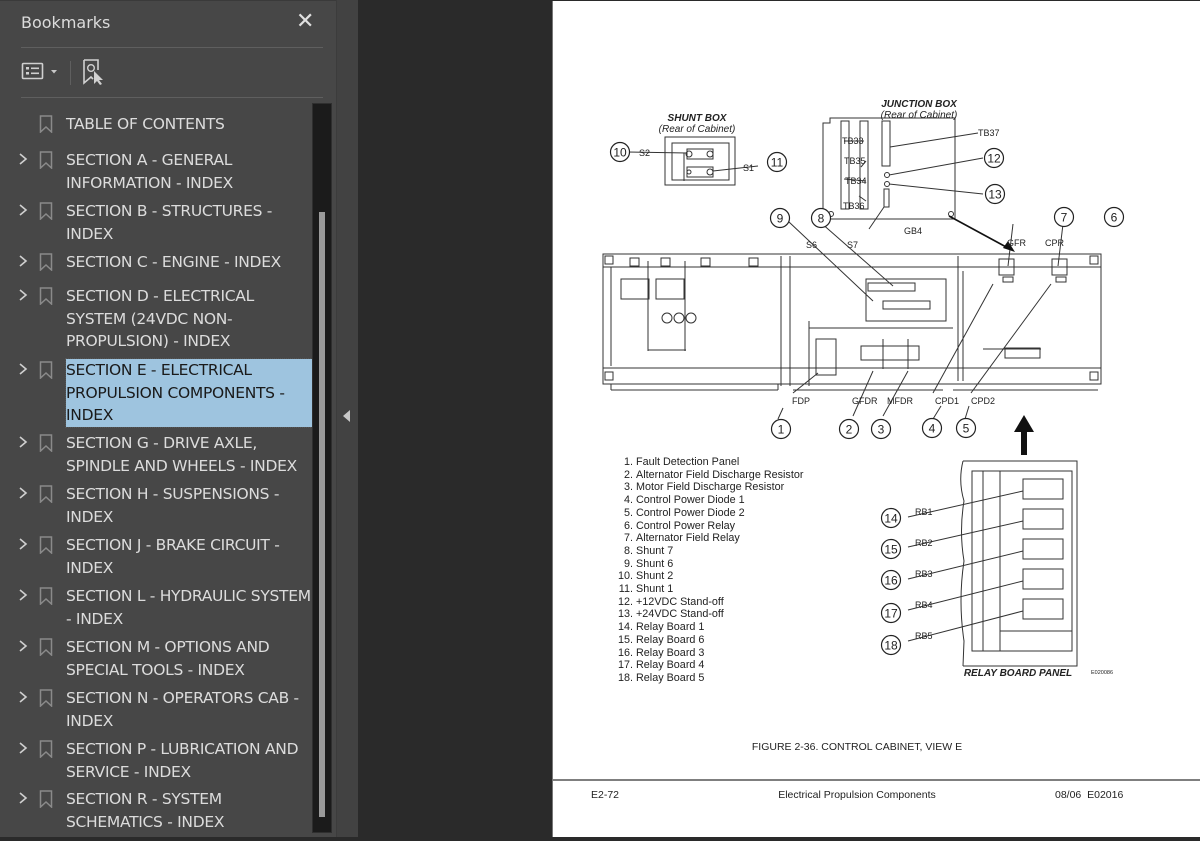 This screenshot has width=1200, height=841. What do you see at coordinates (1018, 673) in the screenshot?
I see `relay-panel-title: RELAY BOARD PANEL` at bounding box center [1018, 673].